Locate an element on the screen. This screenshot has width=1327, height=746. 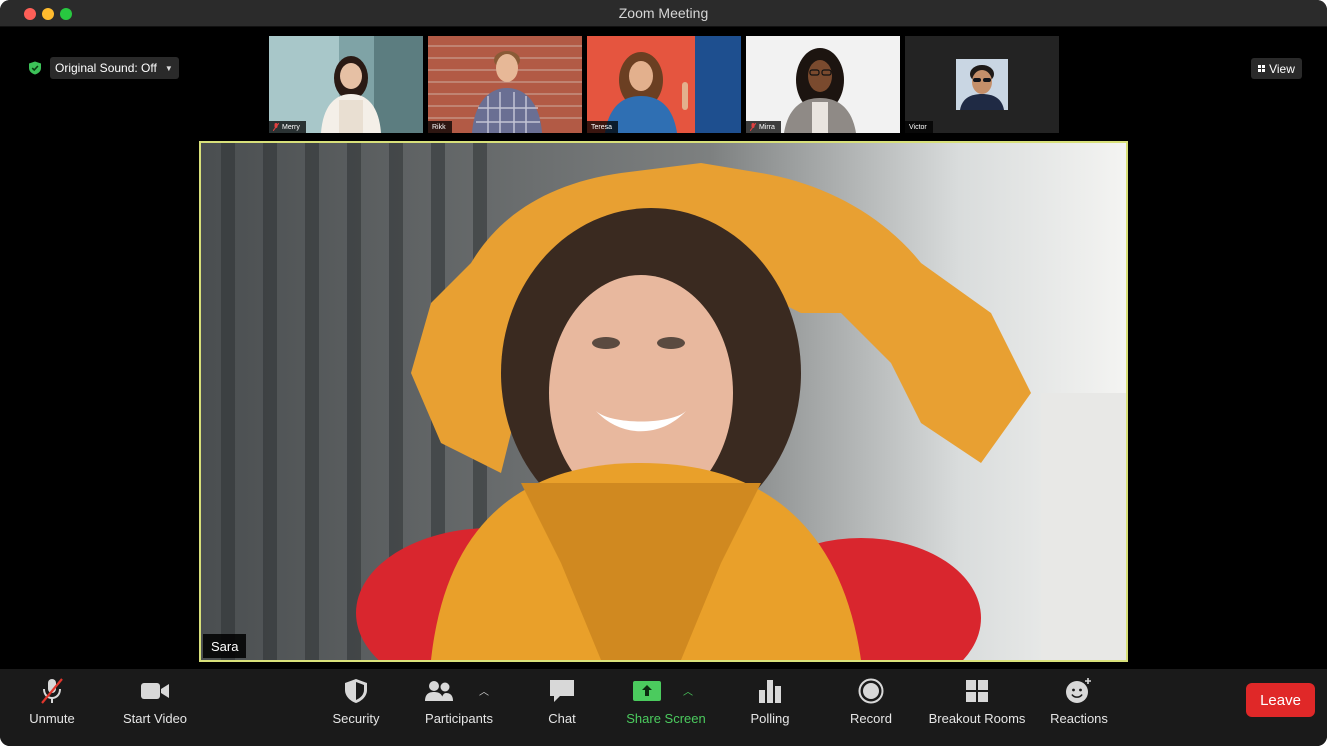
participant-name: Mirra is located at coordinates (767, 127).